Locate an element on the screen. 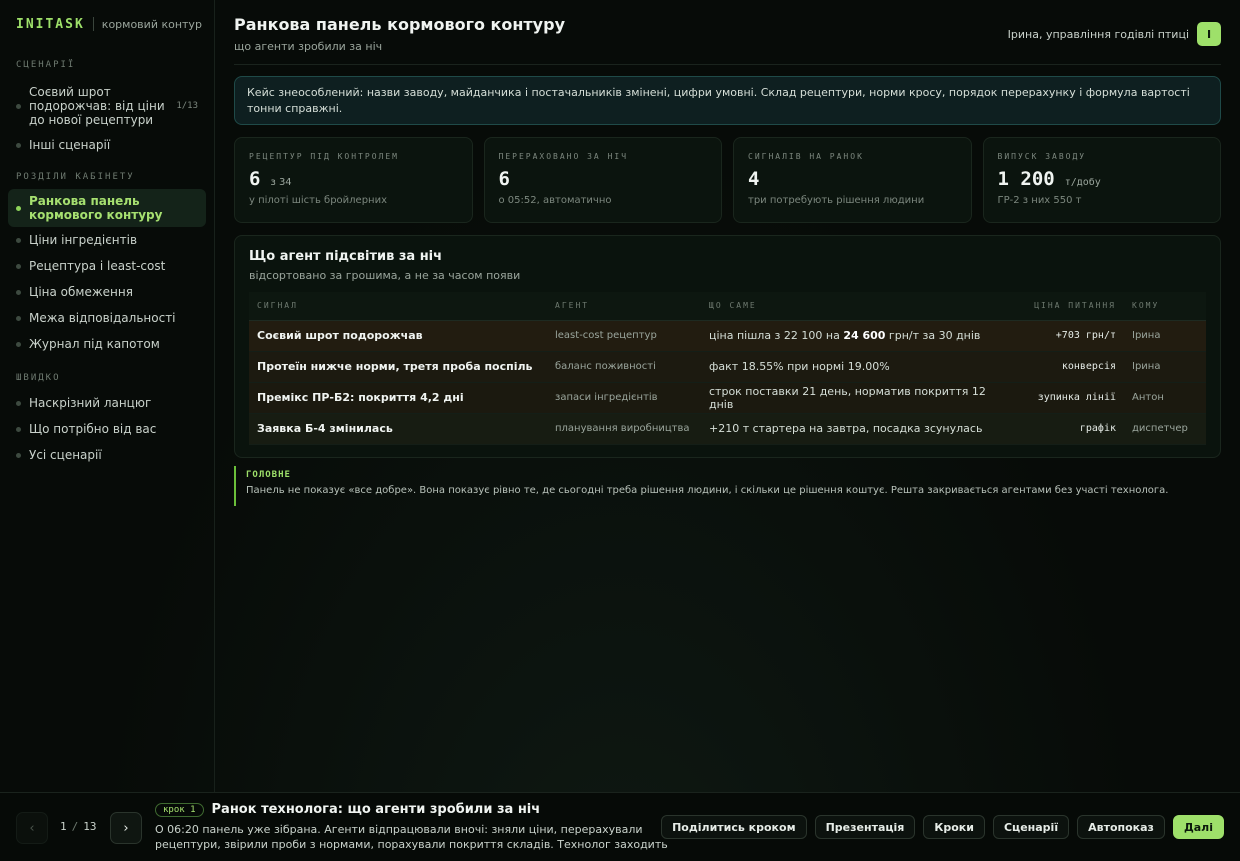 This screenshot has width=1240, height=861. sidebar-item-label: Рецептура і least-cost is located at coordinates (97, 266).